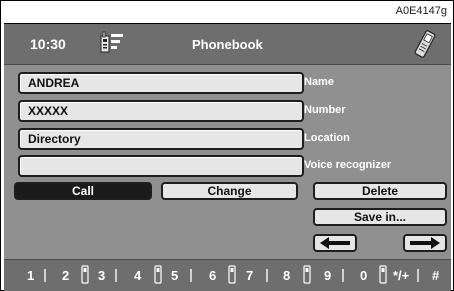 This screenshot has width=454, height=291. Describe the element at coordinates (48, 111) in the screenshot. I see `number-value: XXXXX` at that location.